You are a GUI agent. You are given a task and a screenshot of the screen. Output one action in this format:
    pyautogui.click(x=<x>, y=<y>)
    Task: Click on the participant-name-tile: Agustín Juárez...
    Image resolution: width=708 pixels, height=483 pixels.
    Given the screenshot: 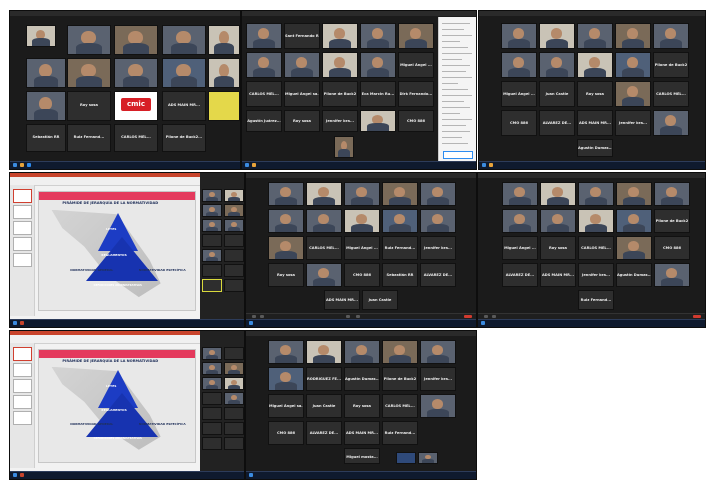 What is the action you would take?
    pyautogui.click(x=264, y=121)
    